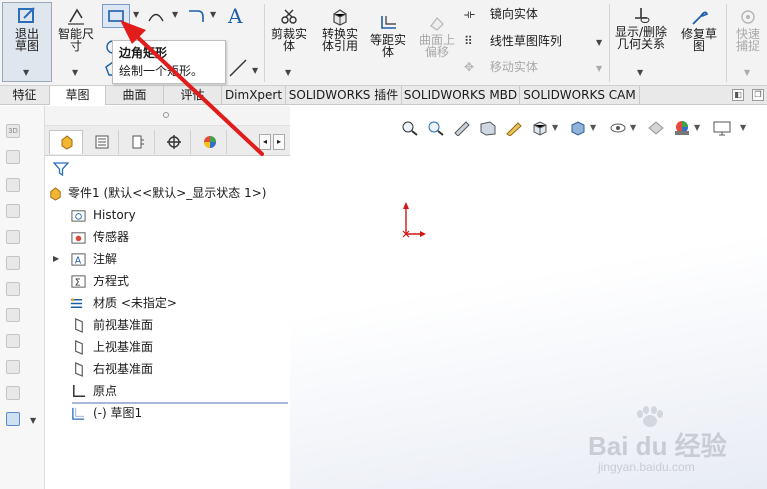  I want to click on rectangle-dropdown: ▼, so click(136, 14).